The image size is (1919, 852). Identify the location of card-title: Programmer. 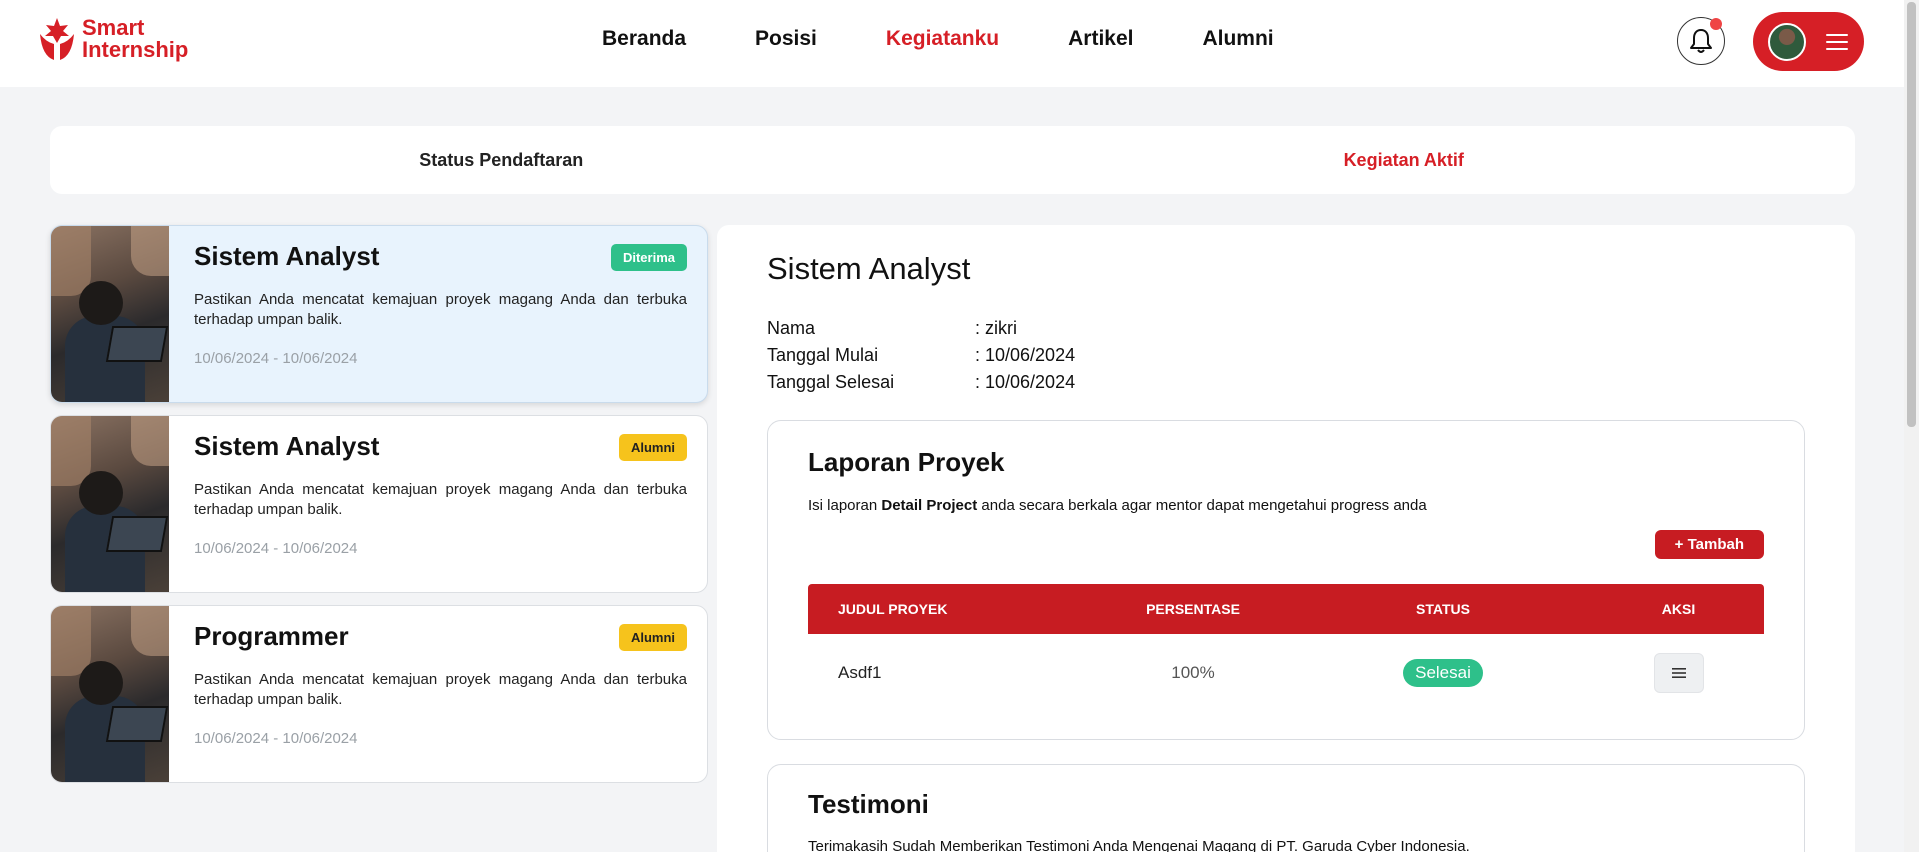
(271, 636).